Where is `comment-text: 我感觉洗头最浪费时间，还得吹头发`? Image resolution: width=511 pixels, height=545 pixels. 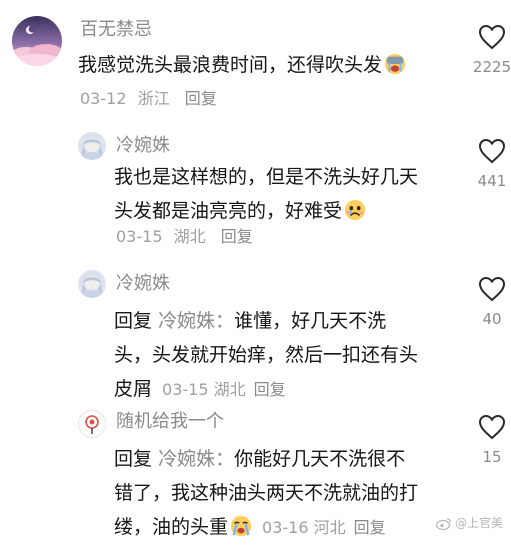 comment-text: 我感觉洗头最浪费时间，还得吹头发 is located at coordinates (242, 65).